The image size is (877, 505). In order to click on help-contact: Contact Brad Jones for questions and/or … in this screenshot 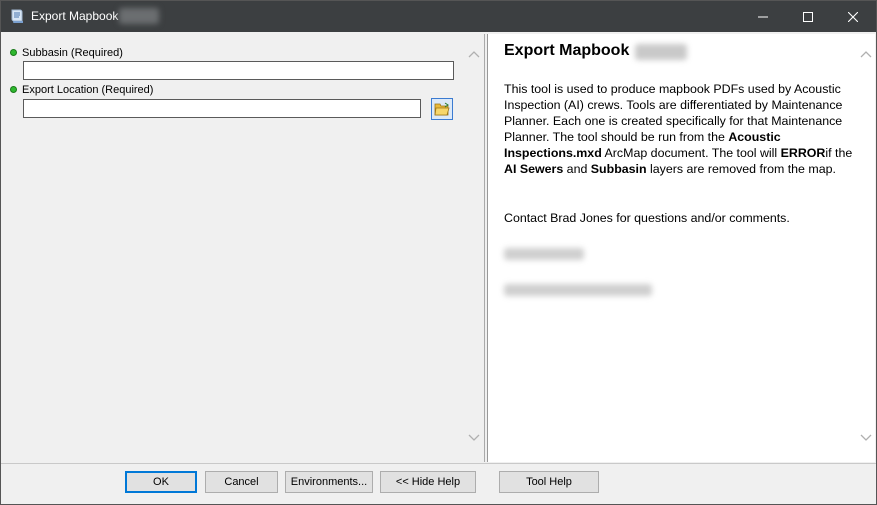, I will do `click(647, 218)`.